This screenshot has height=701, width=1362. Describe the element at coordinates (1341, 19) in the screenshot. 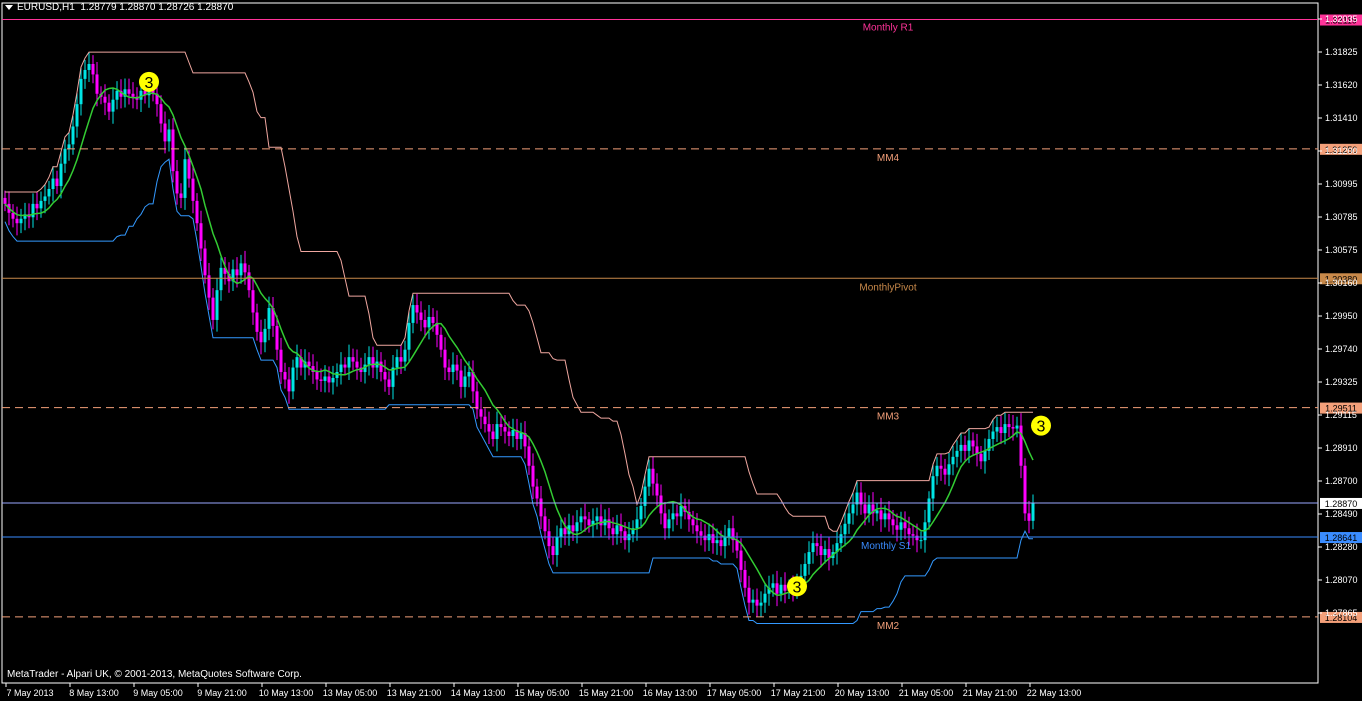

I see `y-axis-tick-label: 1.32035` at that location.